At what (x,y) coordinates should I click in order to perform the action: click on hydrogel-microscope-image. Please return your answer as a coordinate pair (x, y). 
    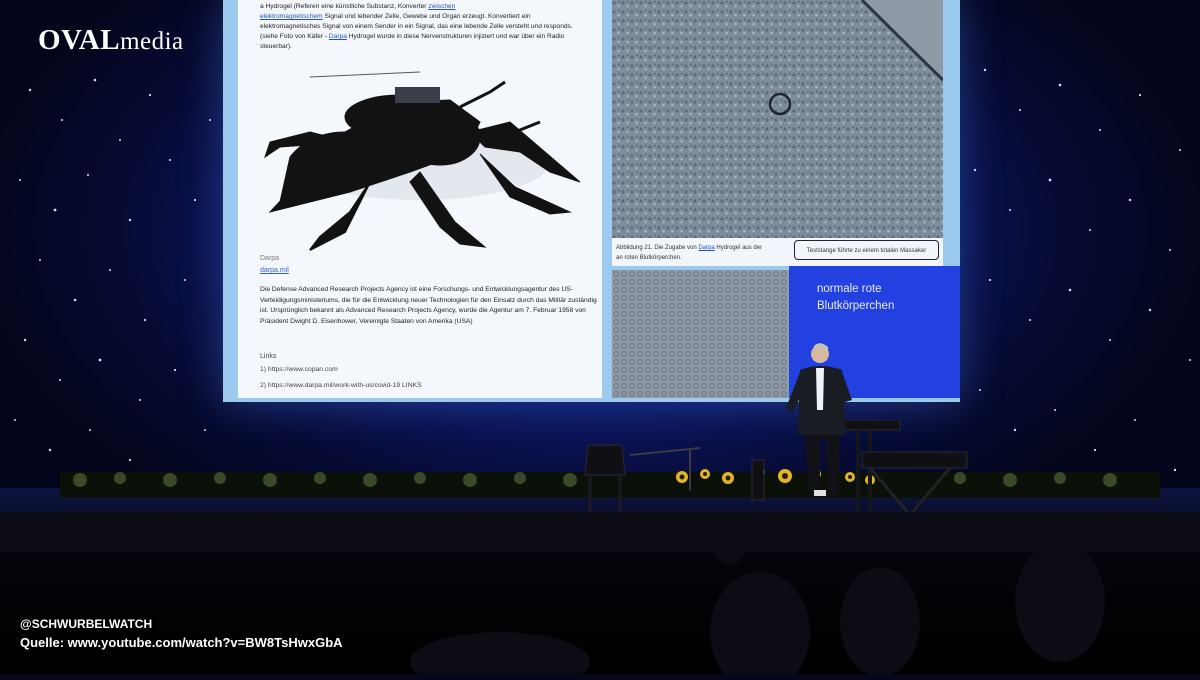
    Looking at the image, I should click on (777, 119).